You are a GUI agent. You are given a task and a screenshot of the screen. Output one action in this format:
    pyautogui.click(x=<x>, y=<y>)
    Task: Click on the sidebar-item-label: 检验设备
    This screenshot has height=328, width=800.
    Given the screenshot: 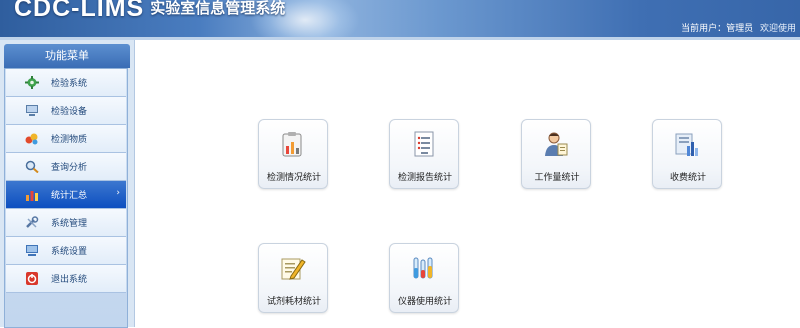 What is the action you would take?
    pyautogui.click(x=69, y=112)
    